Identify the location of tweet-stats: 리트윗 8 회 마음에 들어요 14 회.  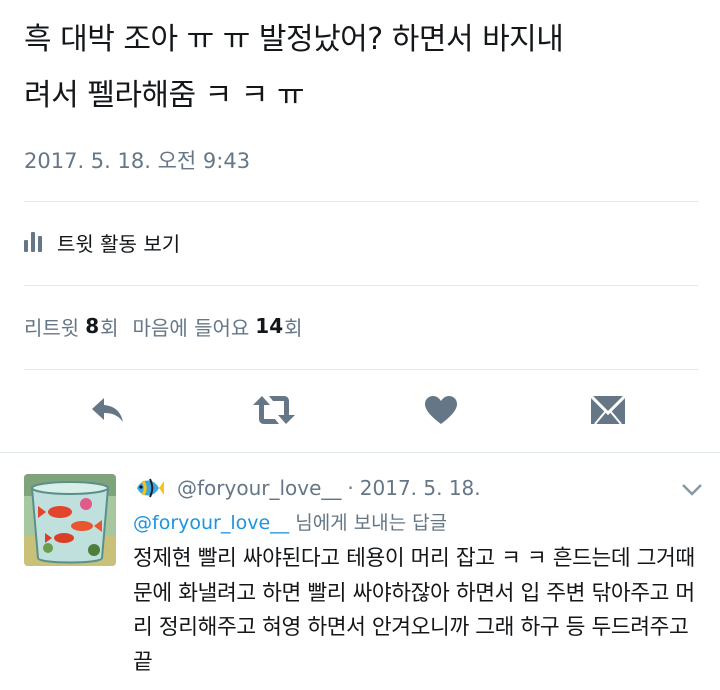
(170, 326).